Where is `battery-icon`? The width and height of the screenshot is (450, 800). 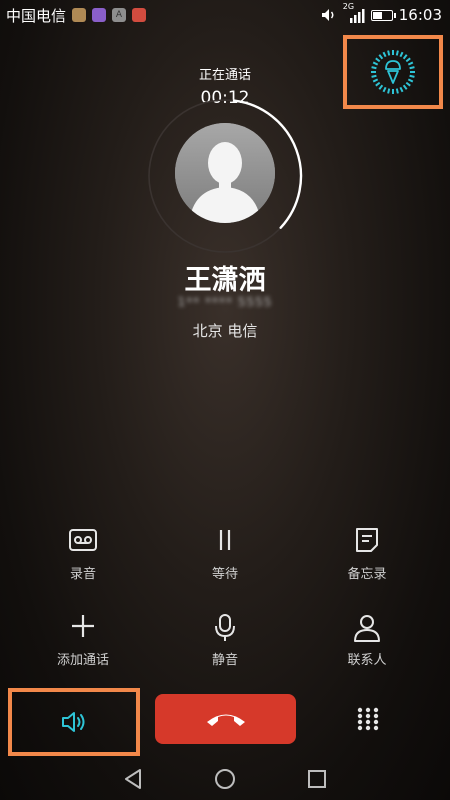 battery-icon is located at coordinates (383, 15).